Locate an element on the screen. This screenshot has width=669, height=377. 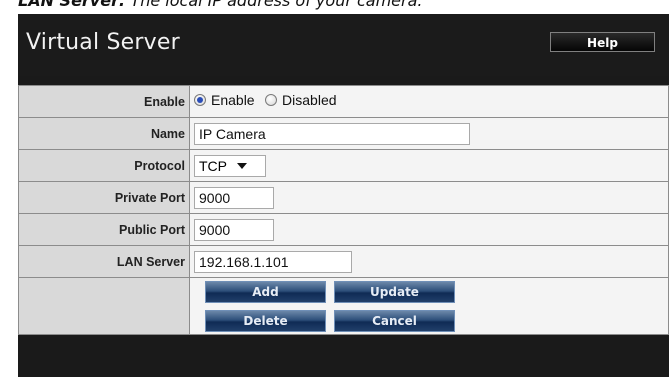
help-button: Help is located at coordinates (602, 42).